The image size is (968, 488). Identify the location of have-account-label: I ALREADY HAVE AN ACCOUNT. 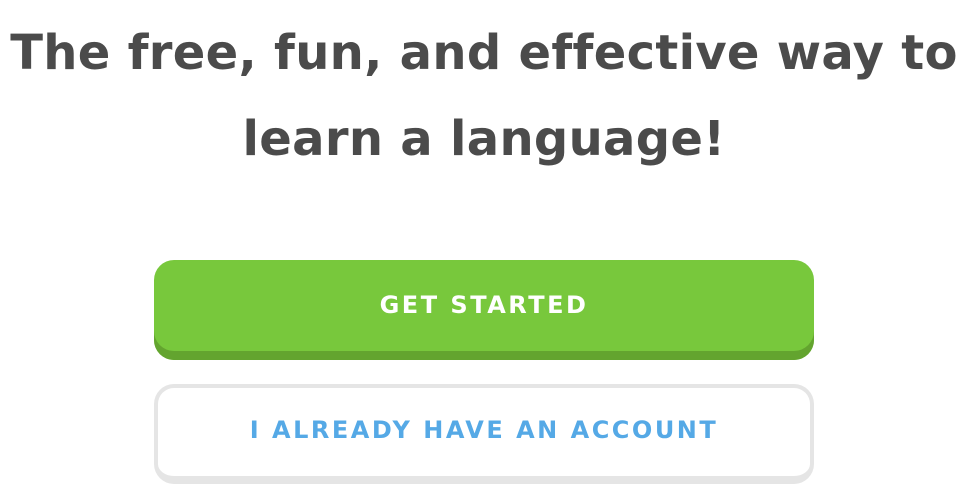
(484, 430).